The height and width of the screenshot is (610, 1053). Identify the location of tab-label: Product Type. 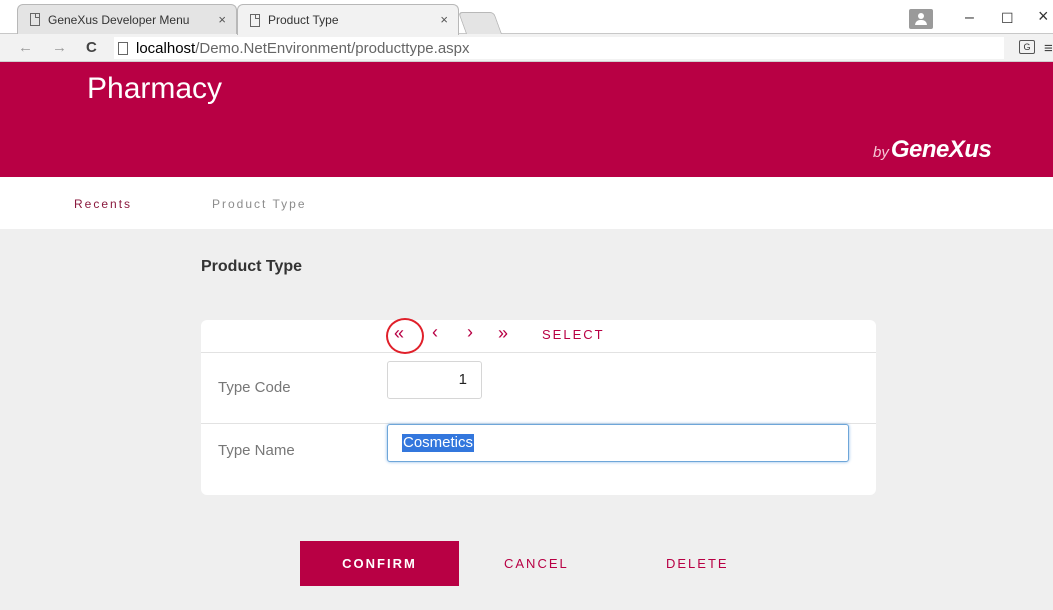
(303, 20).